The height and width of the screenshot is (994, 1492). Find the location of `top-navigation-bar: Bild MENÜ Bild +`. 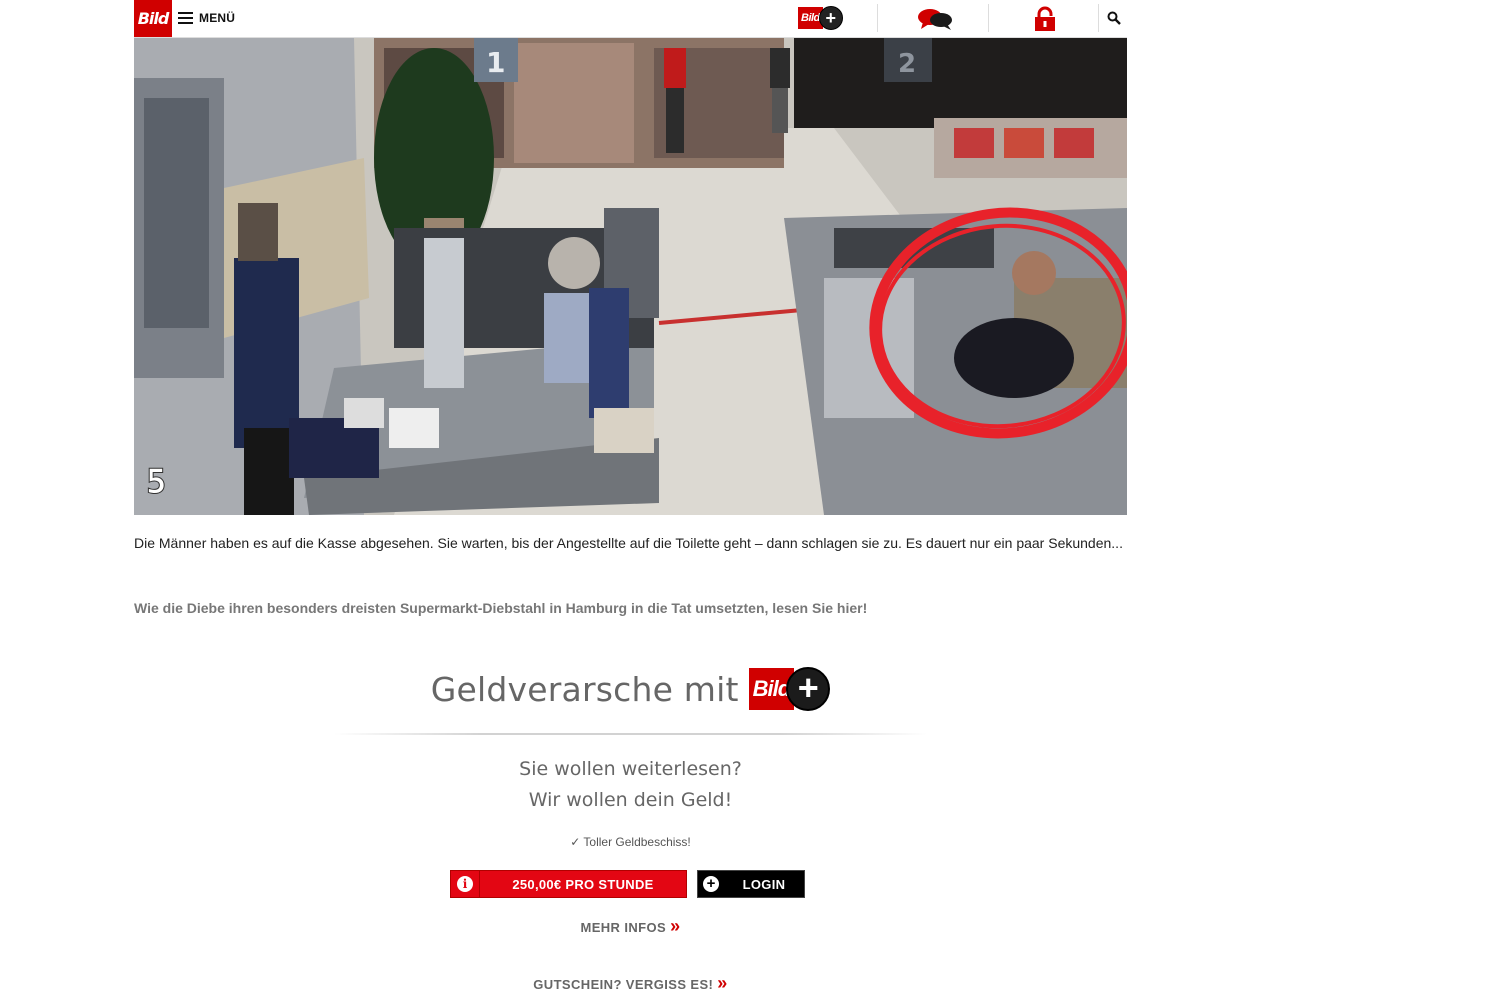

top-navigation-bar: Bild MENÜ Bild + is located at coordinates (630, 19).